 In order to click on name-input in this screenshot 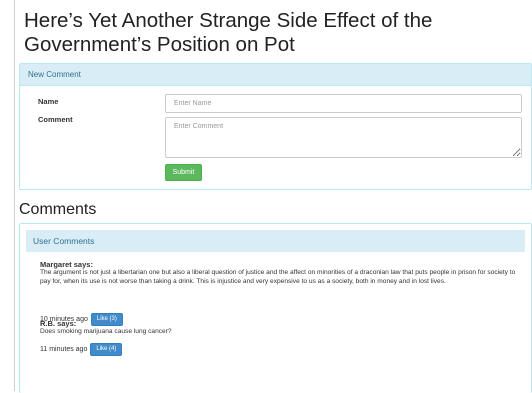, I will do `click(343, 103)`.